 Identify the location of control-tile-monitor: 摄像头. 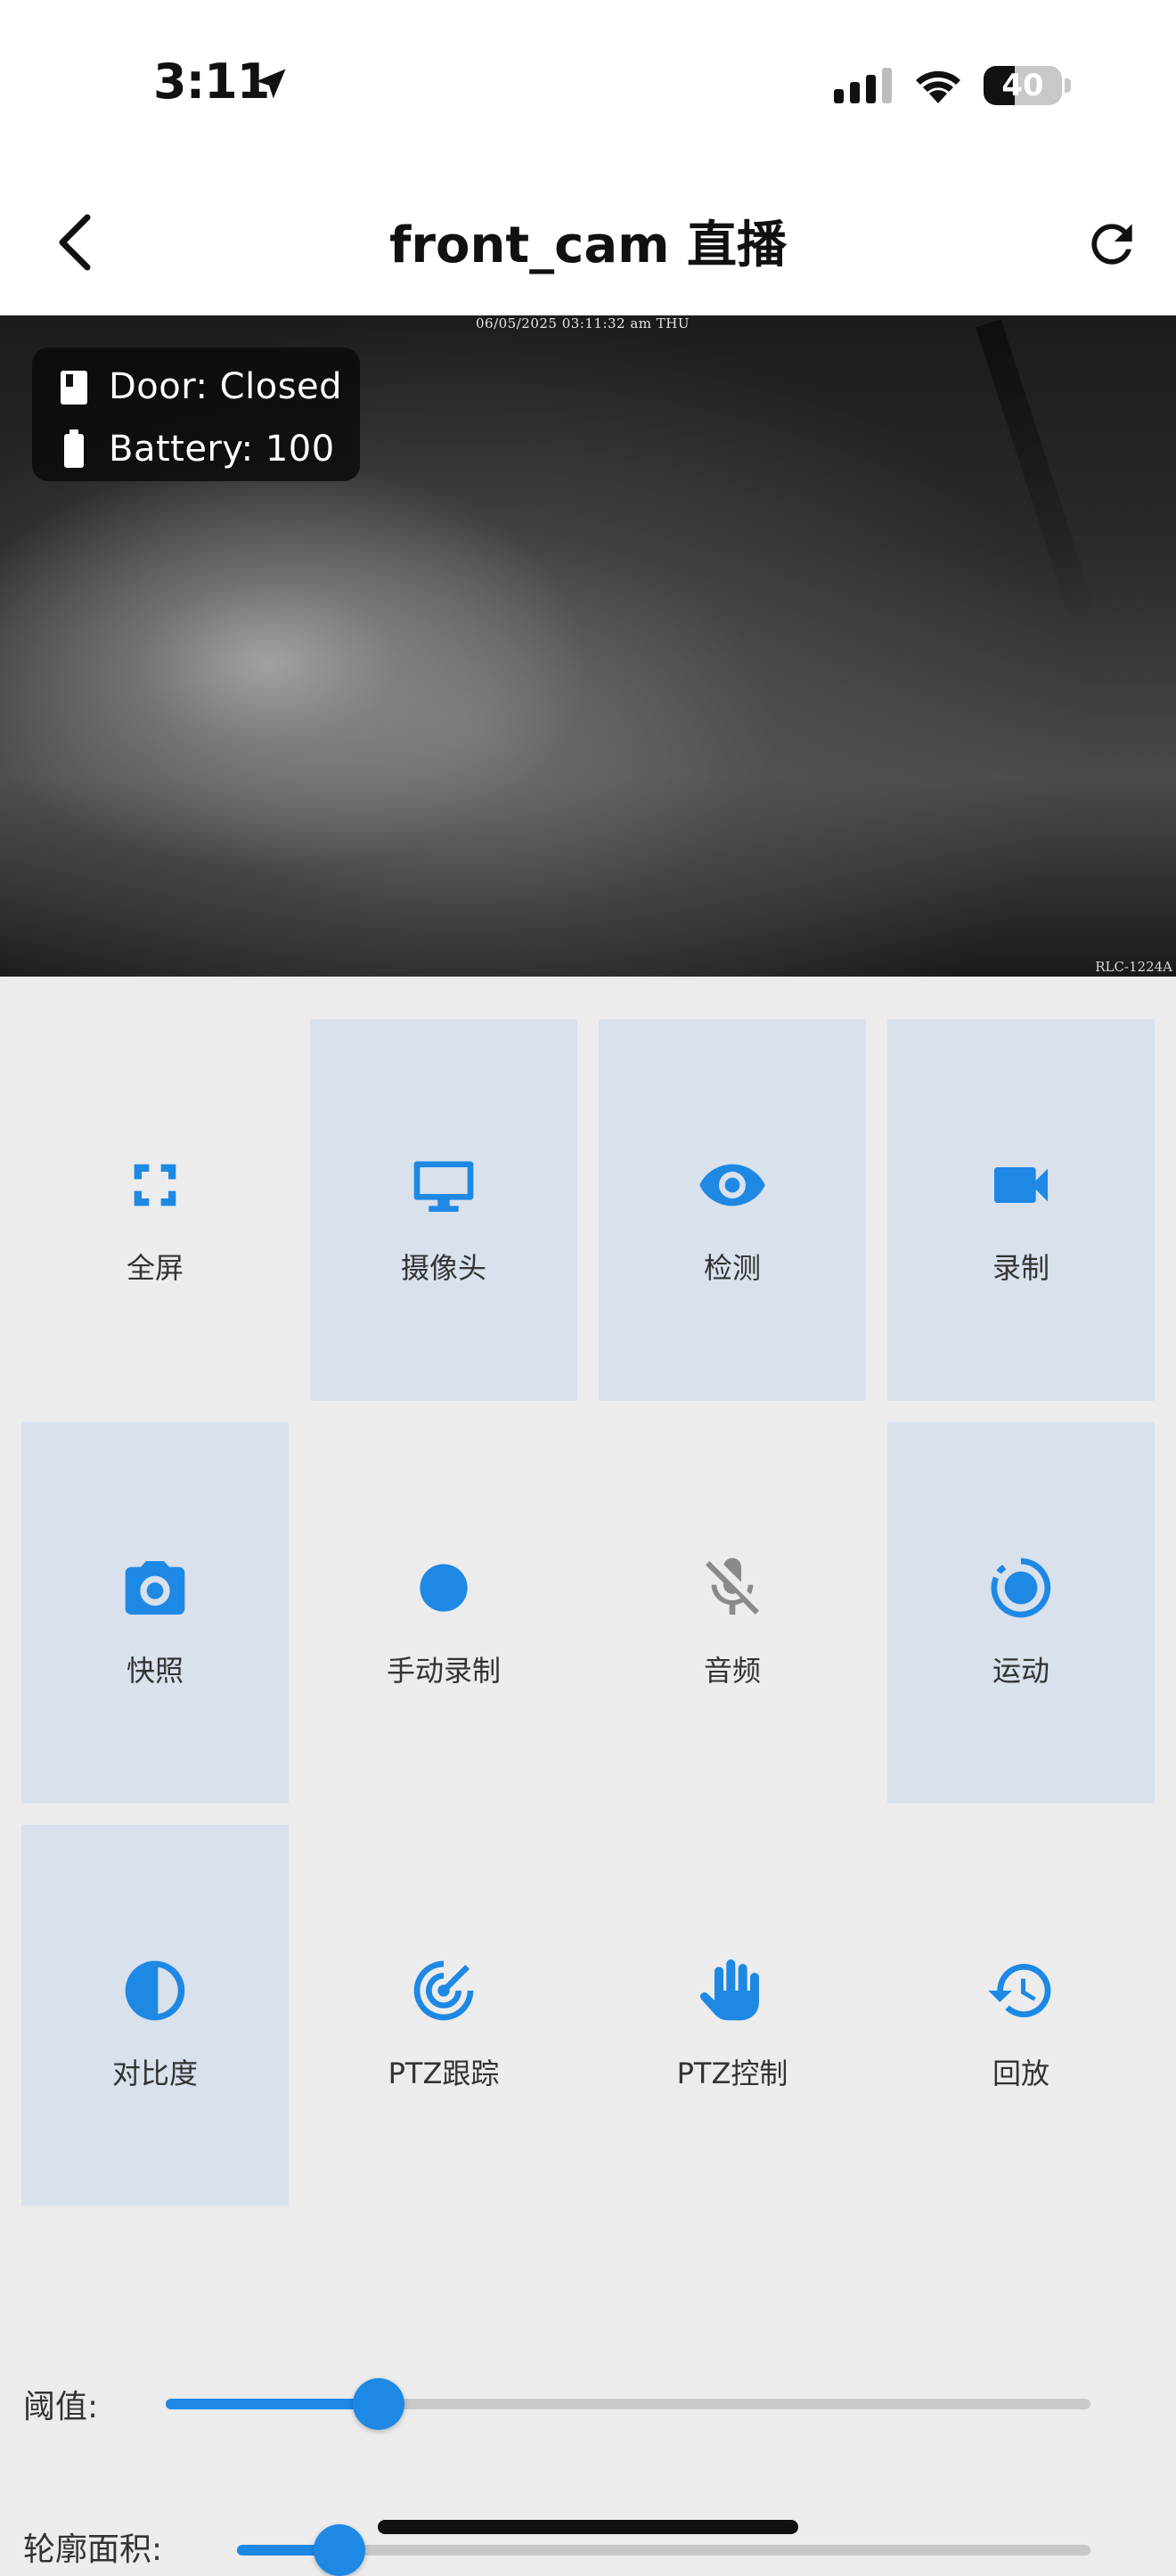
(443, 1210).